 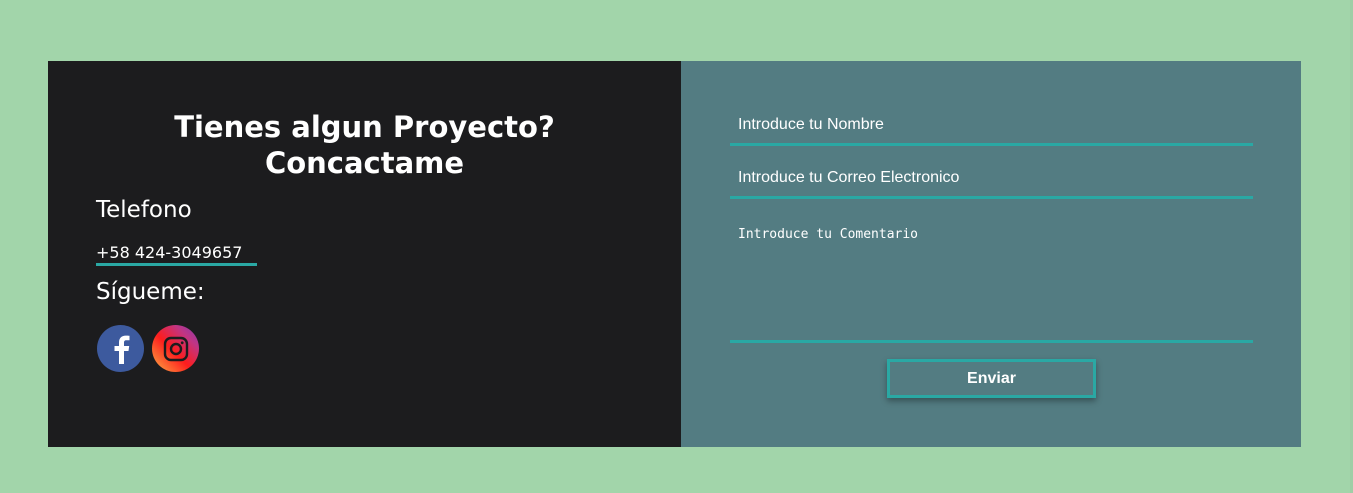 I want to click on headline-line-2: Concactame, so click(x=364, y=163).